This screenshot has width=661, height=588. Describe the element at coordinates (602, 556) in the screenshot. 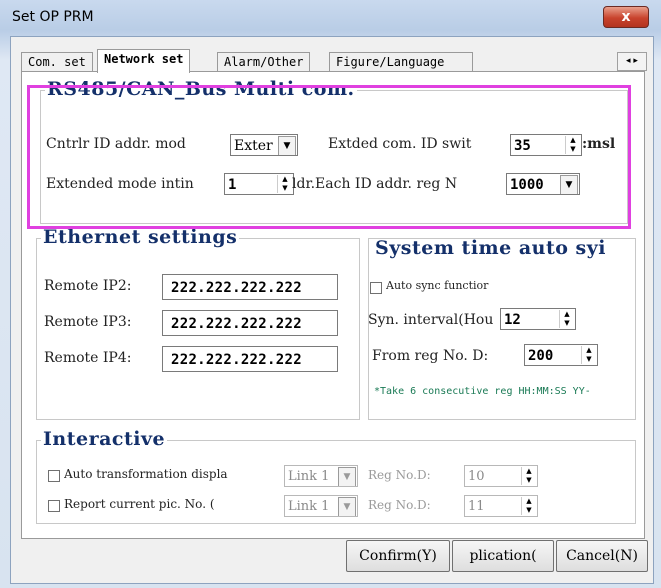

I see `cancel-button: Cancel(N)` at that location.